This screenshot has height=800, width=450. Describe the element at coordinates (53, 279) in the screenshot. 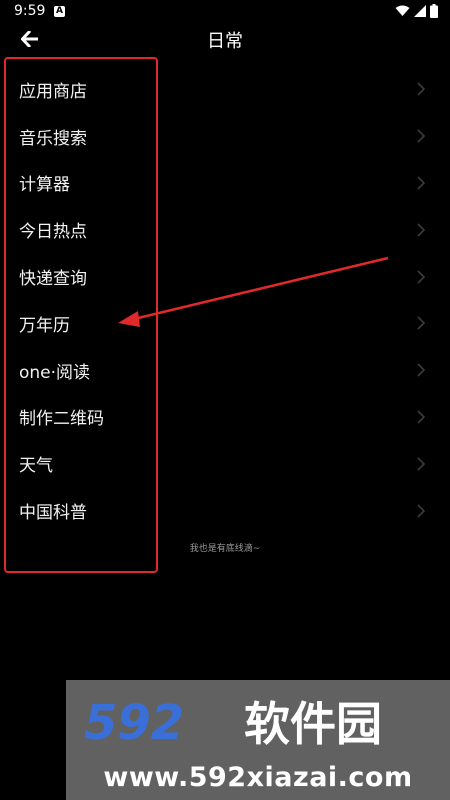

I see `menu-item-label: 快递查询` at that location.